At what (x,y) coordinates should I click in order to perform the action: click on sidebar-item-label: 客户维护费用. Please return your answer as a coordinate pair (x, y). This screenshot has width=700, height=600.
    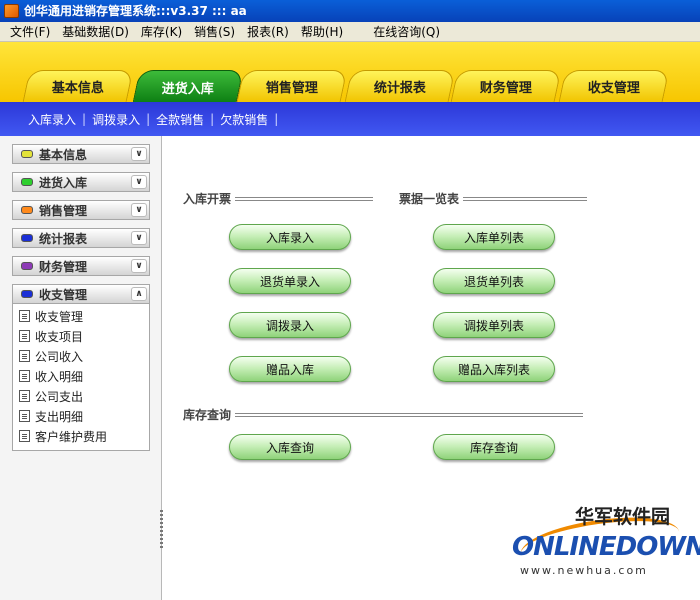
    Looking at the image, I should click on (71, 436).